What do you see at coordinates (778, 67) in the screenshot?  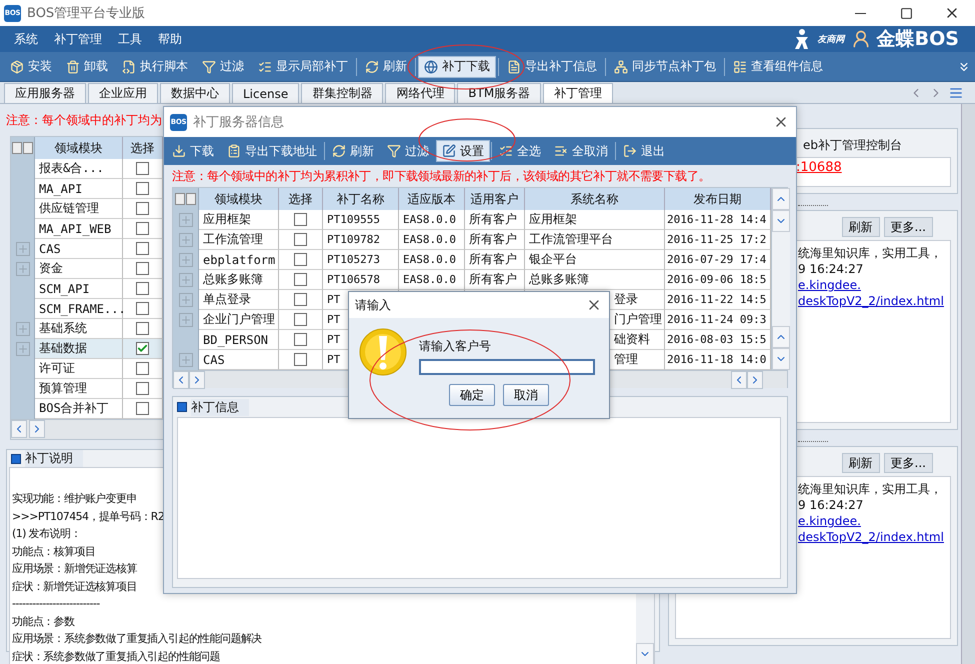 I see `toolbar-button: 查看组件信息` at bounding box center [778, 67].